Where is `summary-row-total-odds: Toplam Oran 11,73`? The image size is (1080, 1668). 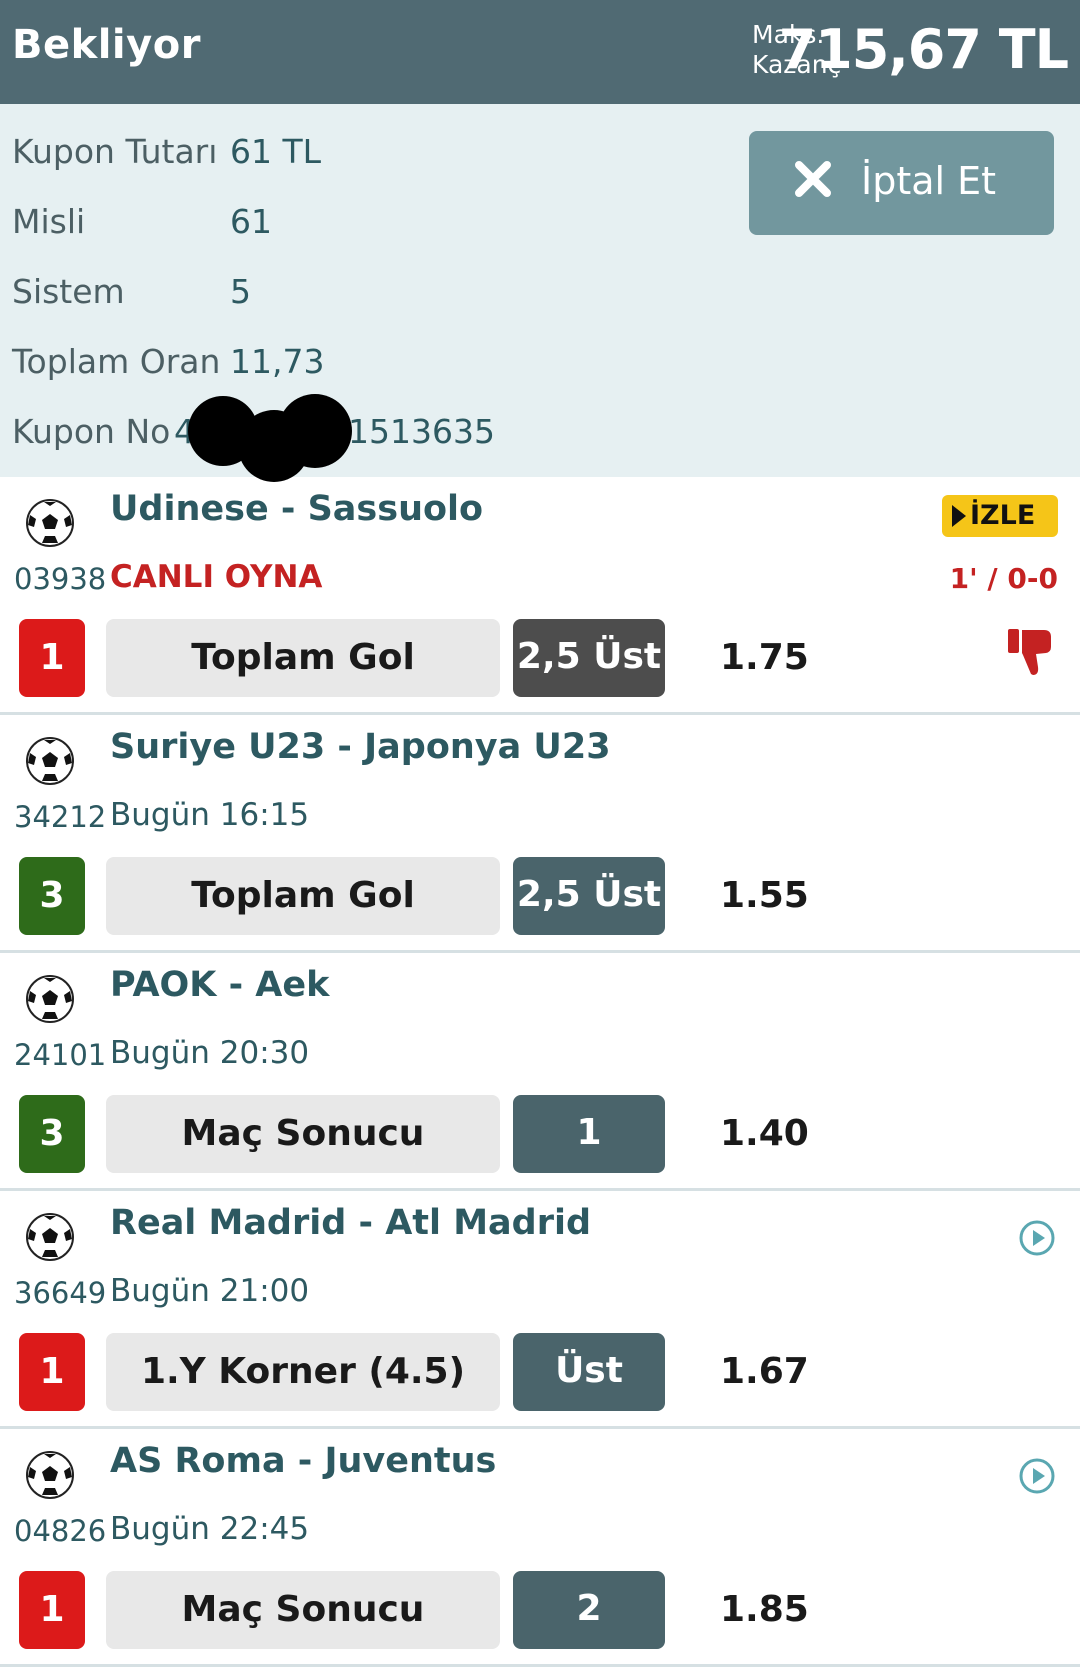
summary-row-total-odds: Toplam Oran 11,73 is located at coordinates (168, 361).